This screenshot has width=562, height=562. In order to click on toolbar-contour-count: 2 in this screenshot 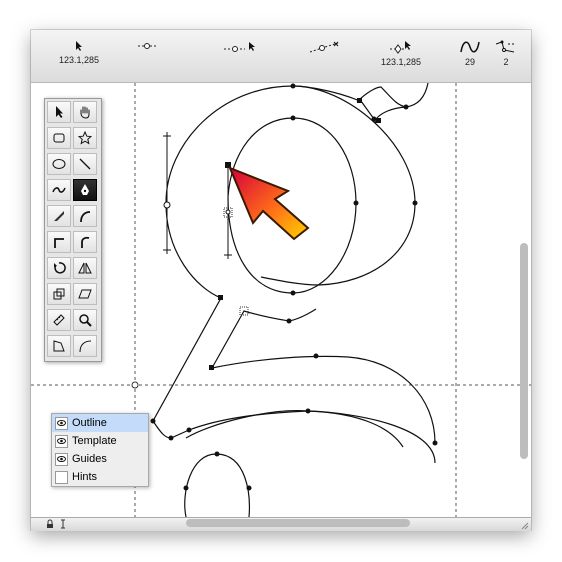, I will do `click(506, 51)`.